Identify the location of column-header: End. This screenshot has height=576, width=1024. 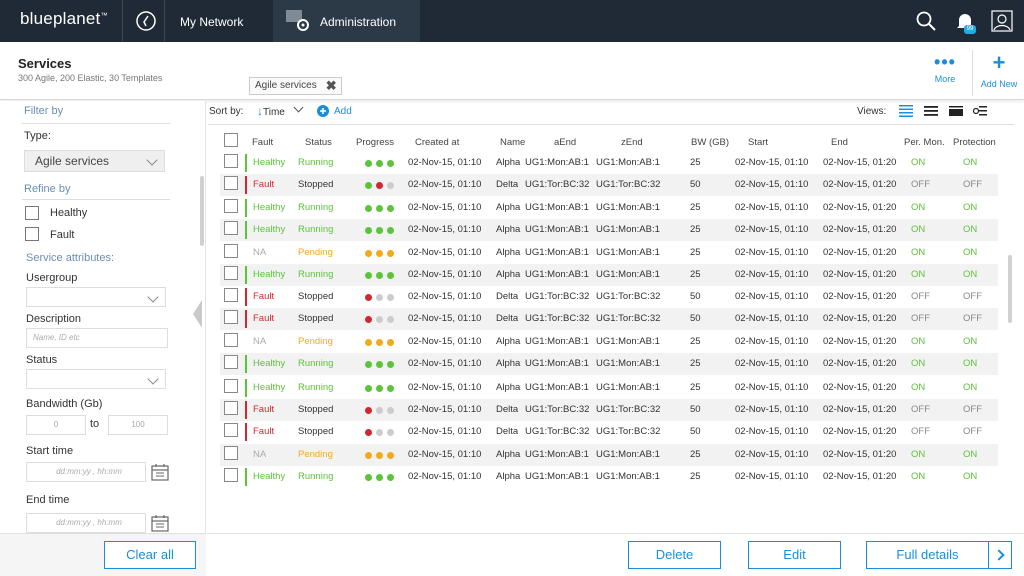
(839, 142).